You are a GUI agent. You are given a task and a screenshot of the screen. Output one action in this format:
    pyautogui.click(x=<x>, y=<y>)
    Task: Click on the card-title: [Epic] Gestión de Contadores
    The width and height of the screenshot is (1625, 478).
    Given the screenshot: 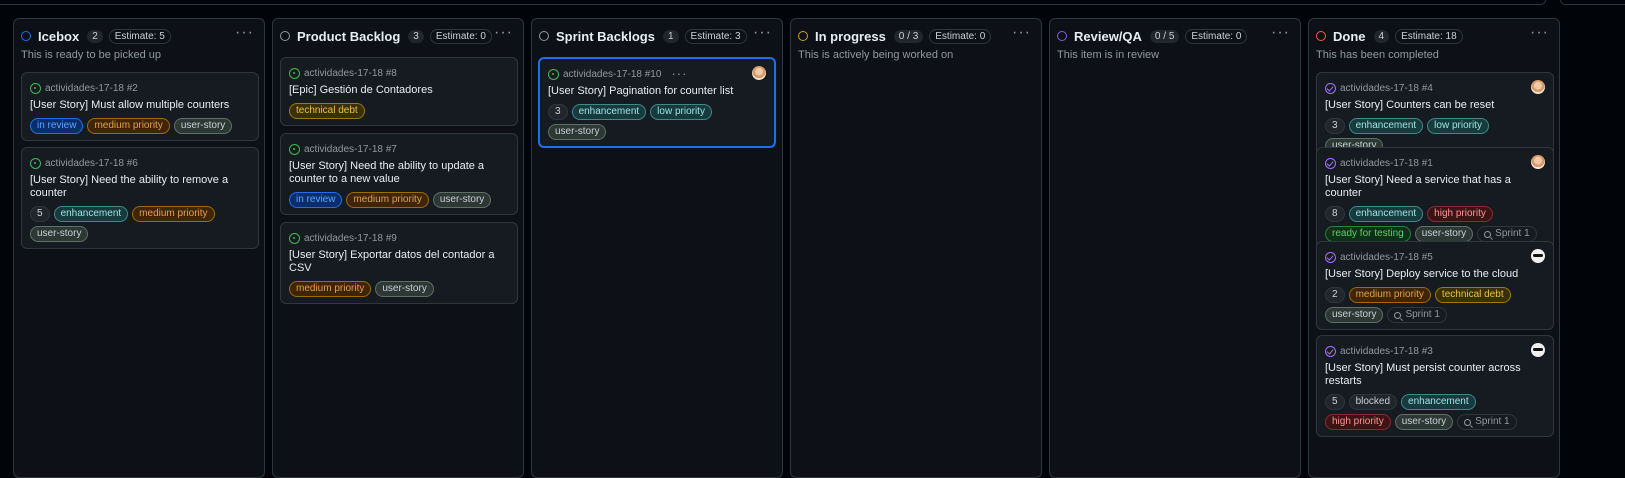 What is the action you would take?
    pyautogui.click(x=399, y=90)
    